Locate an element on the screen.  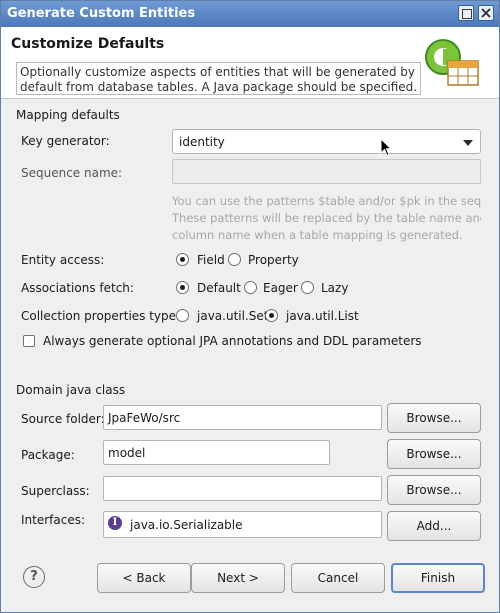
entity-access-property-radio is located at coordinates (234, 259).